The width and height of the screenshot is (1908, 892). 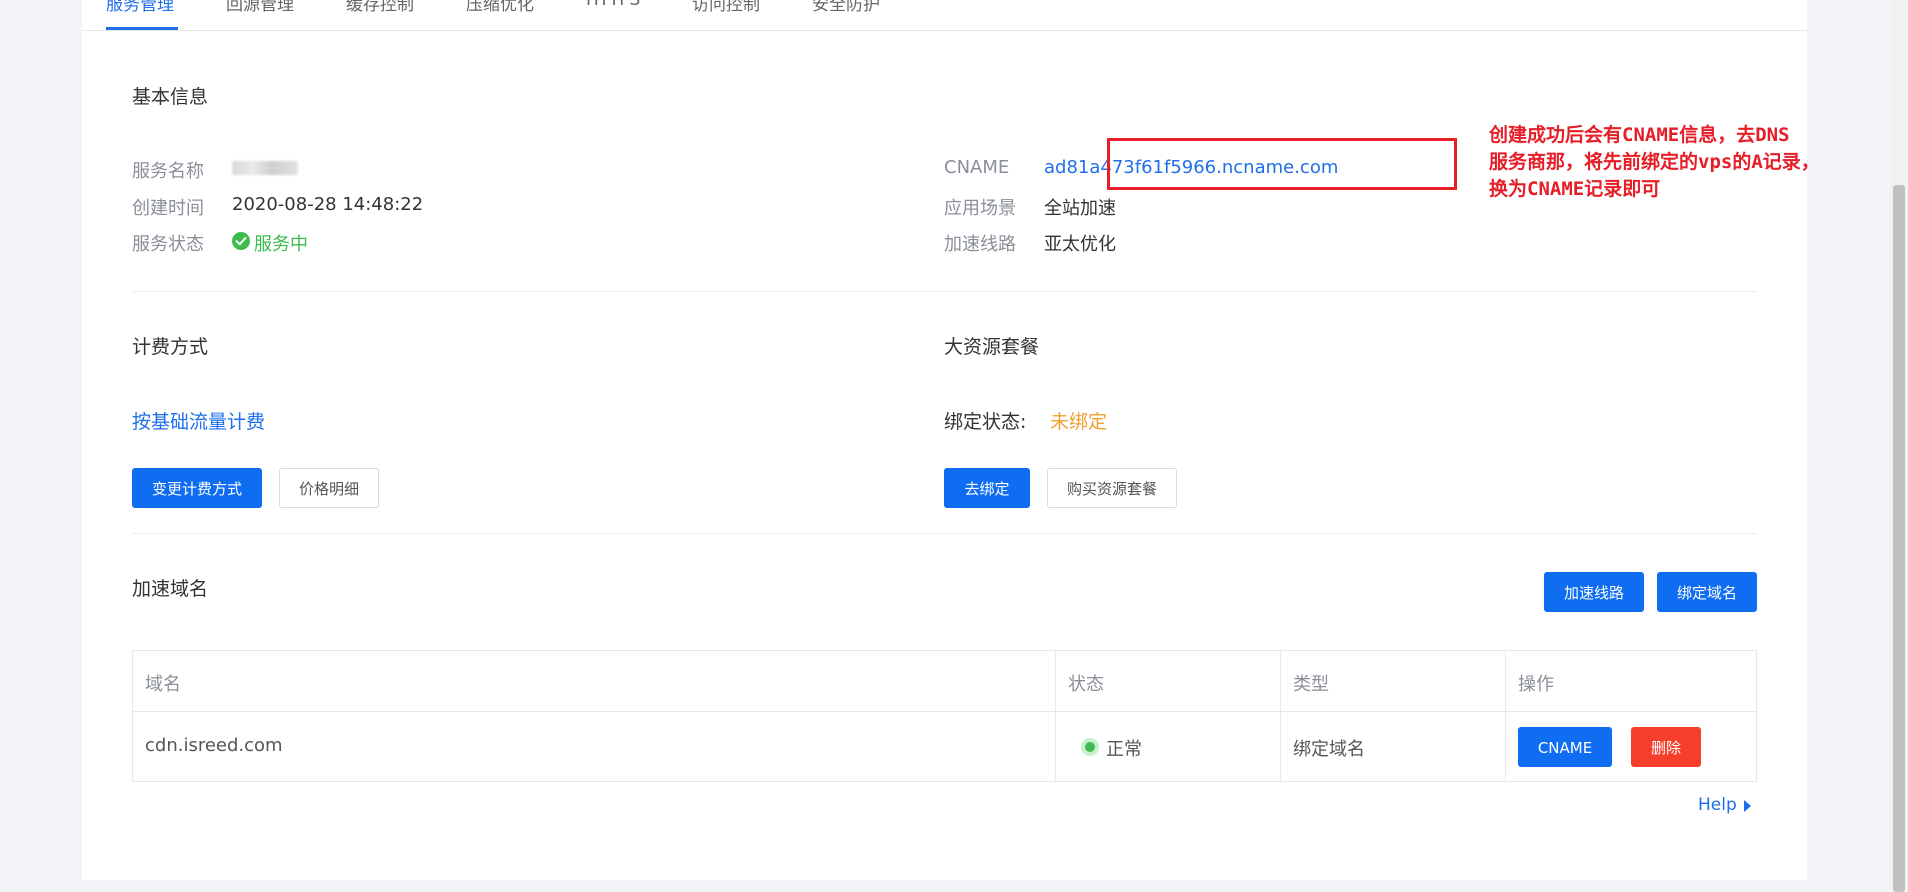 What do you see at coordinates (944, 15) in the screenshot?
I see `tab-bar: 服务管理 回源管理 缓存控制 压缩优化 HTTPS 访问控制 安全防护` at bounding box center [944, 15].